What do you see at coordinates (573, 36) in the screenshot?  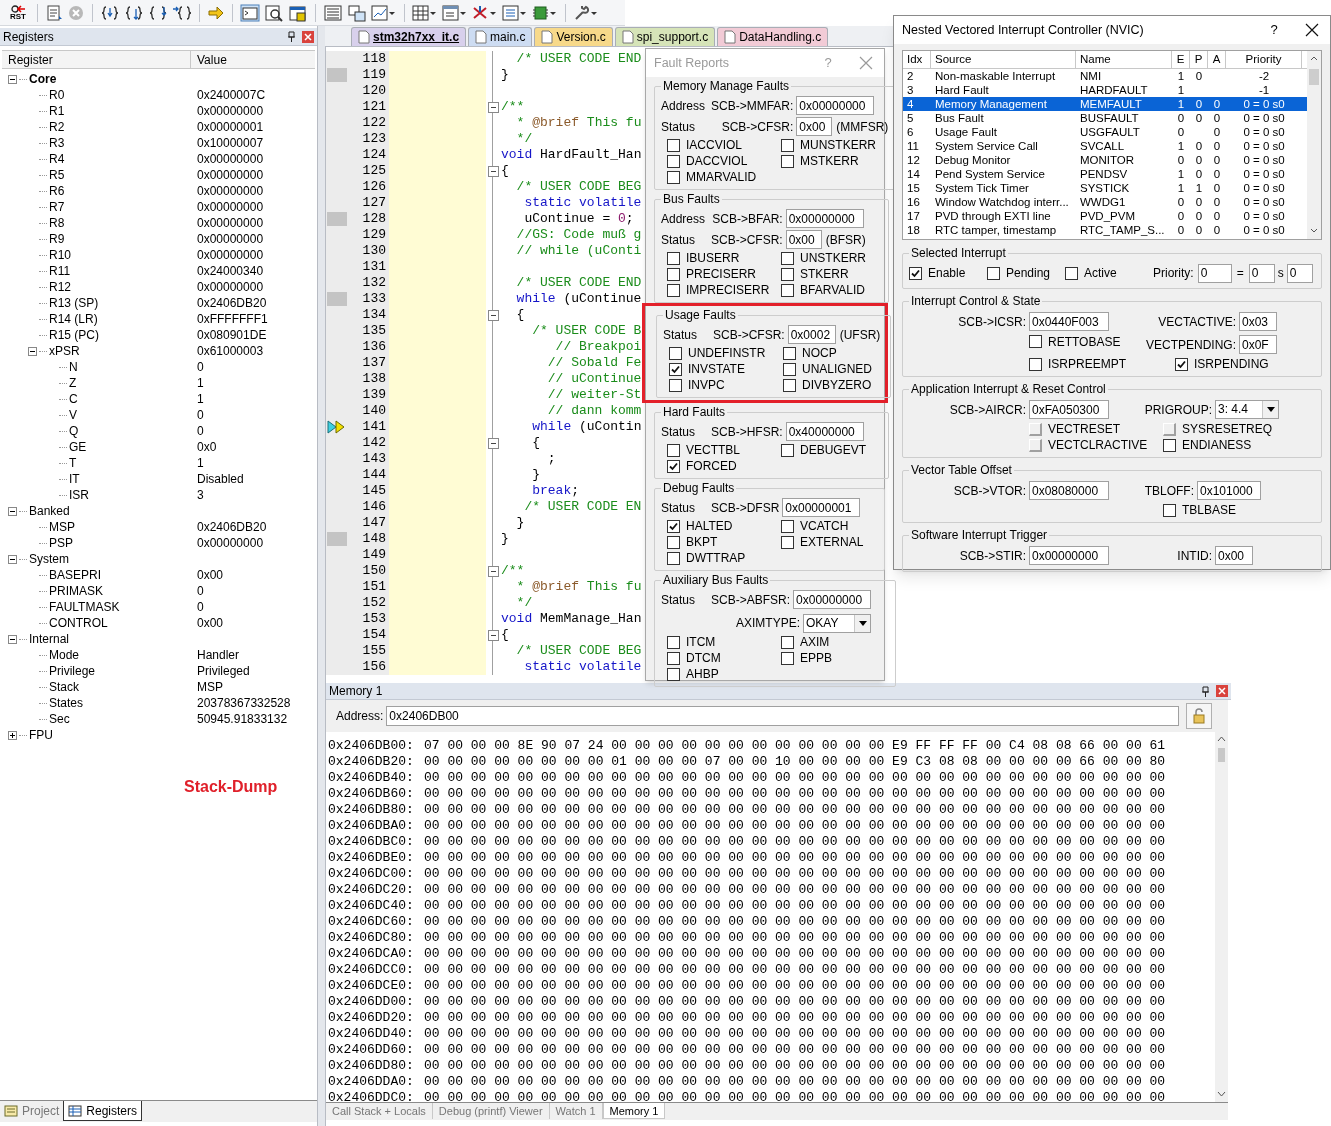 I see `file-tab: Version.c` at bounding box center [573, 36].